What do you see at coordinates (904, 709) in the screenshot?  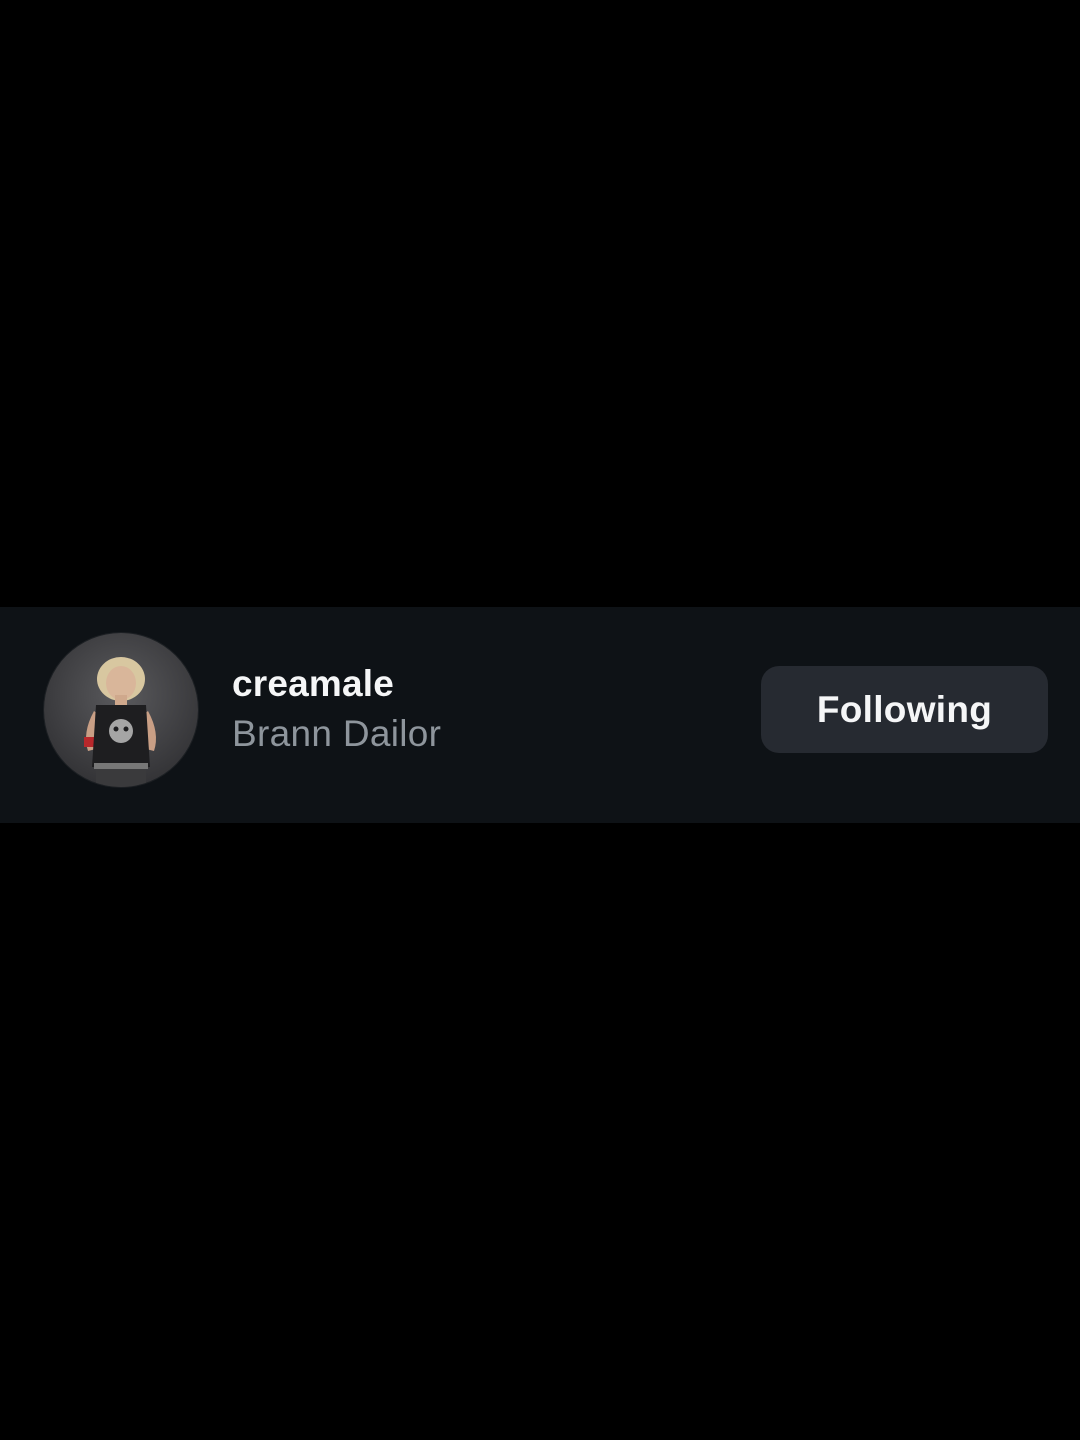 I see `following-button: Following` at bounding box center [904, 709].